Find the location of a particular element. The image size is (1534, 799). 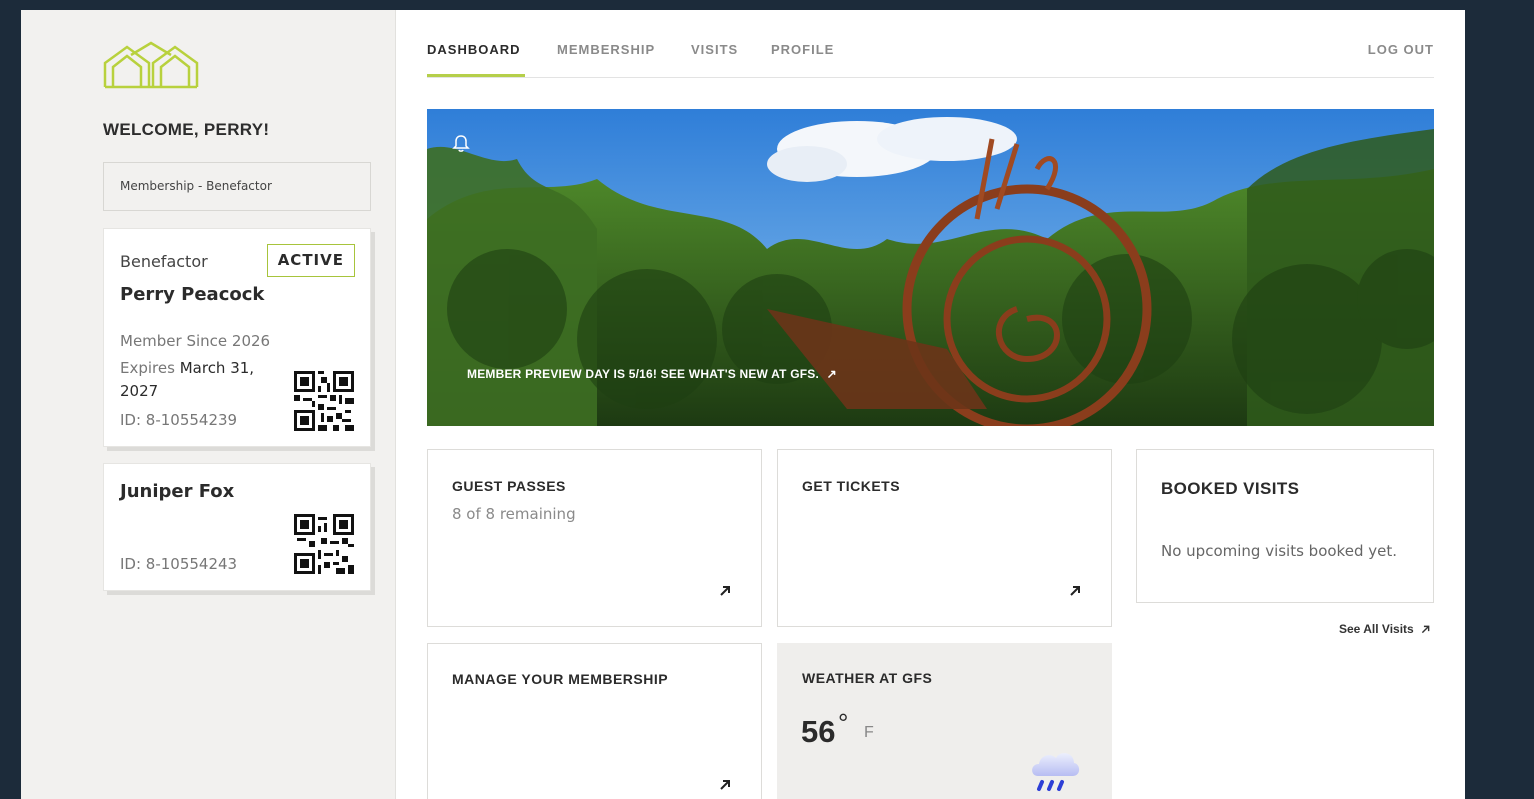

member-id: ID: 8-10554239 is located at coordinates (179, 420).